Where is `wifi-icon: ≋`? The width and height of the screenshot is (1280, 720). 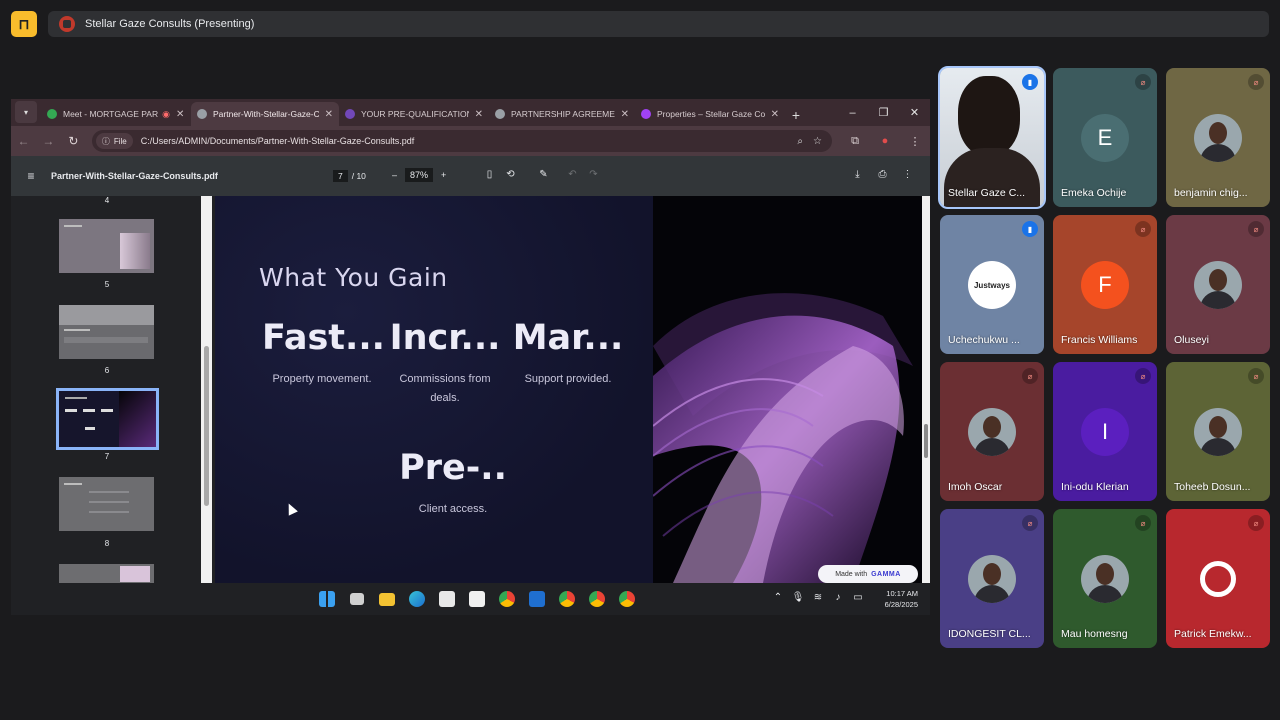 wifi-icon: ≋ is located at coordinates (818, 597).